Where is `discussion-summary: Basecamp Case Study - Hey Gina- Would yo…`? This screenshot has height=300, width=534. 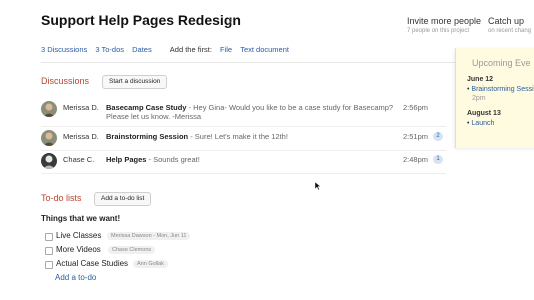 discussion-summary: Basecamp Case Study - Hey Gina- Would yo… is located at coordinates (251, 112).